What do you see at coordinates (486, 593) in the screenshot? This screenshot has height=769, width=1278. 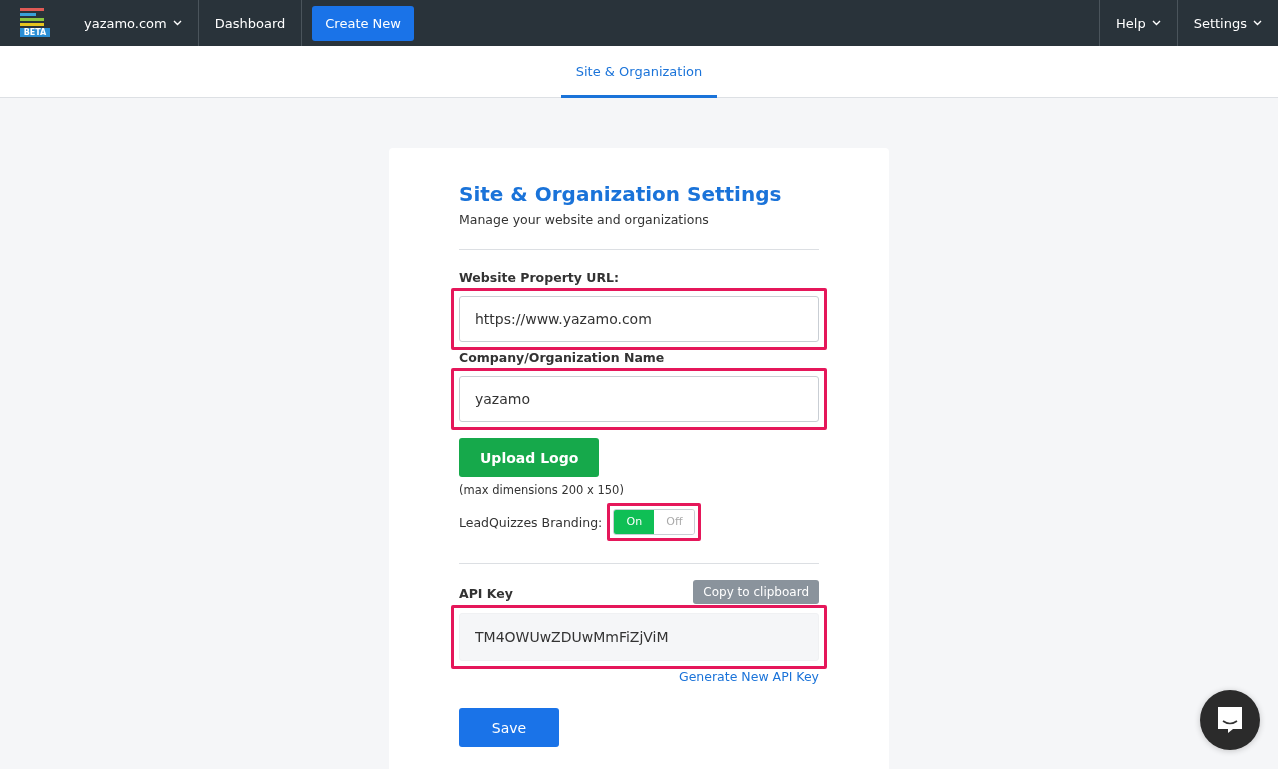 I see `field-label: API Key` at bounding box center [486, 593].